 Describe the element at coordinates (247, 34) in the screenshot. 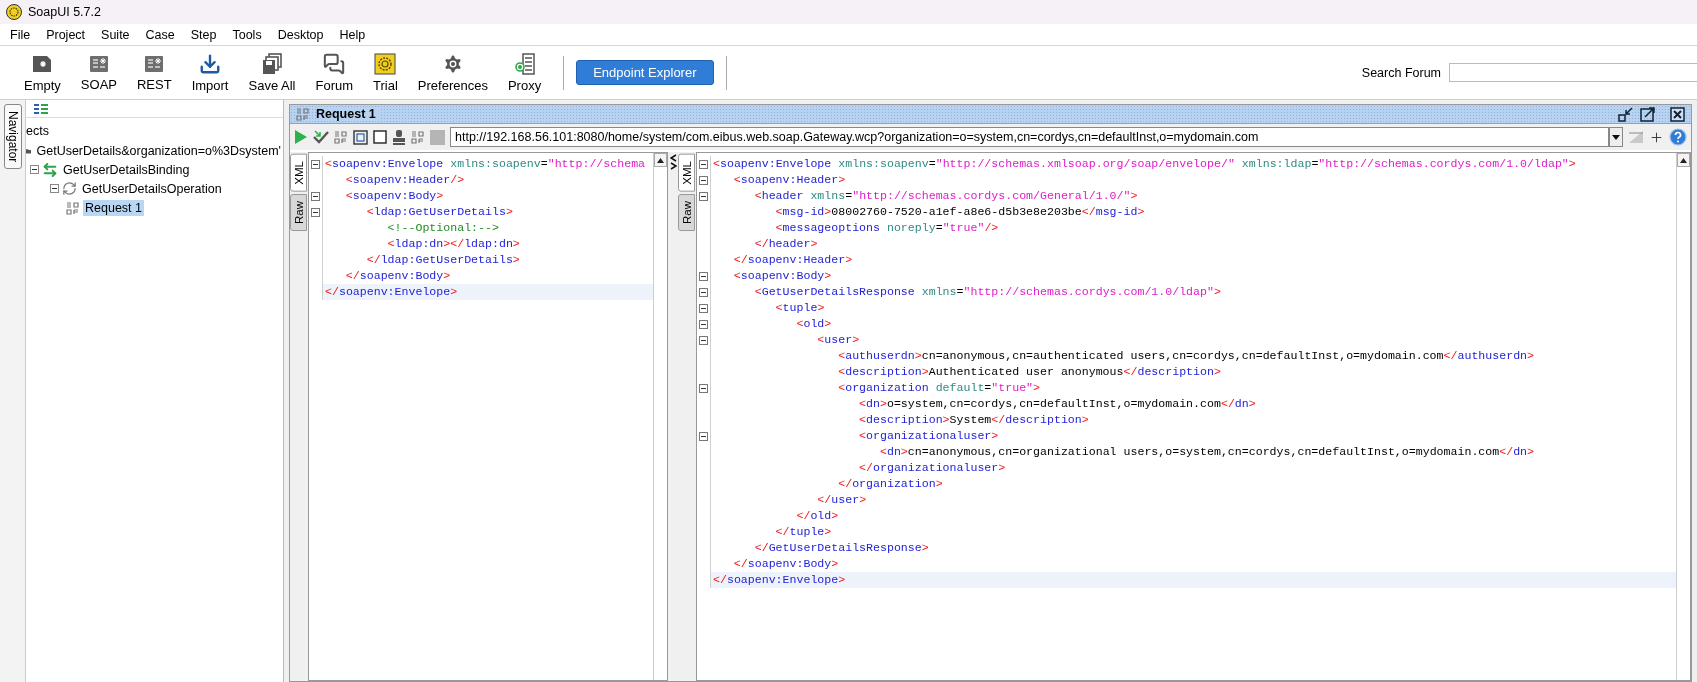

I see `menu-item: Tools` at that location.